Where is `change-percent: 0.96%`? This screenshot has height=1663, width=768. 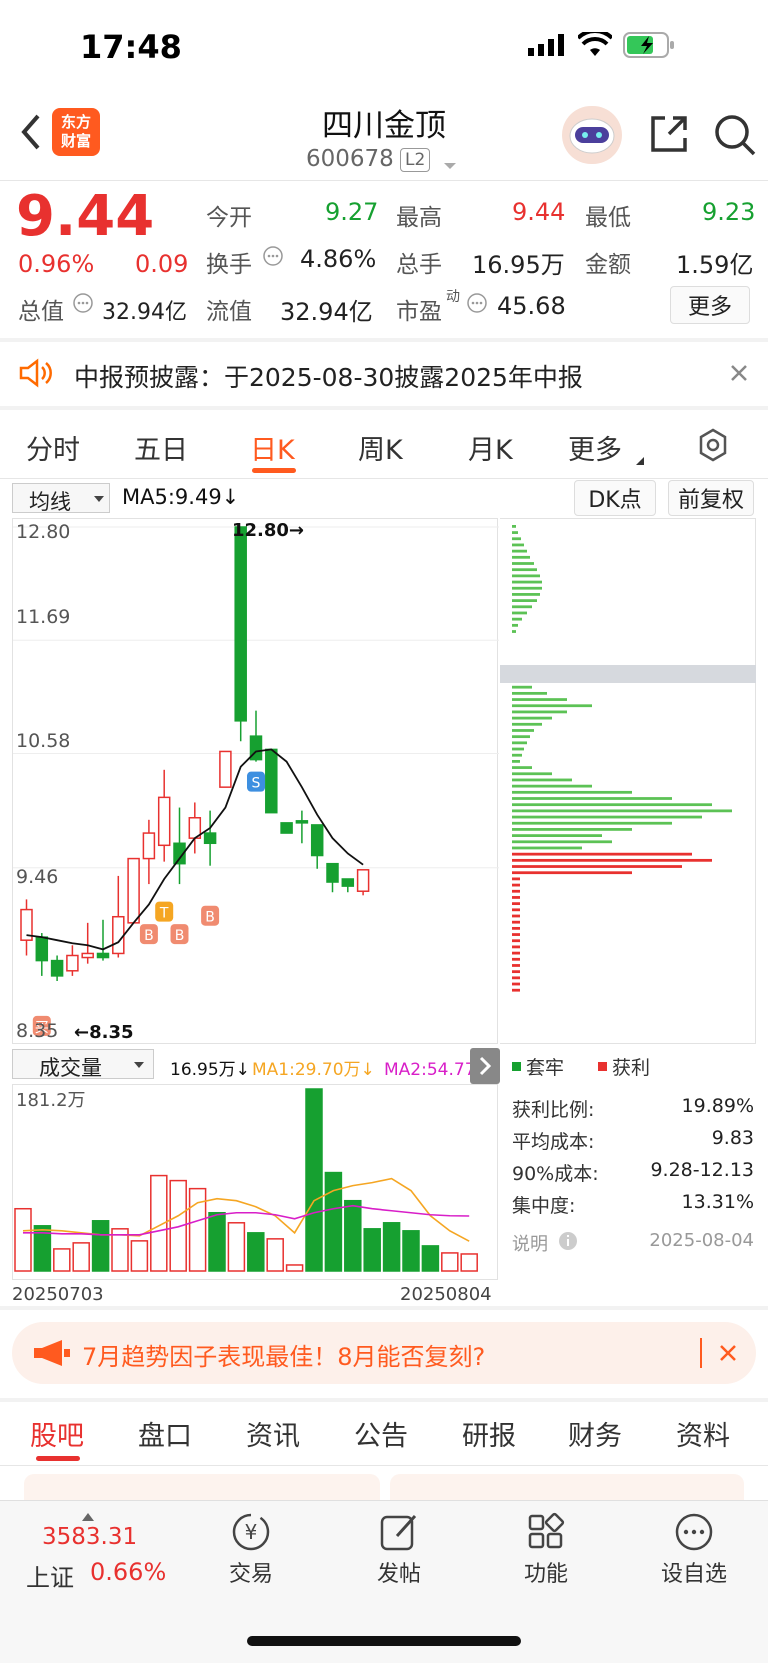
change-percent: 0.96% is located at coordinates (56, 264).